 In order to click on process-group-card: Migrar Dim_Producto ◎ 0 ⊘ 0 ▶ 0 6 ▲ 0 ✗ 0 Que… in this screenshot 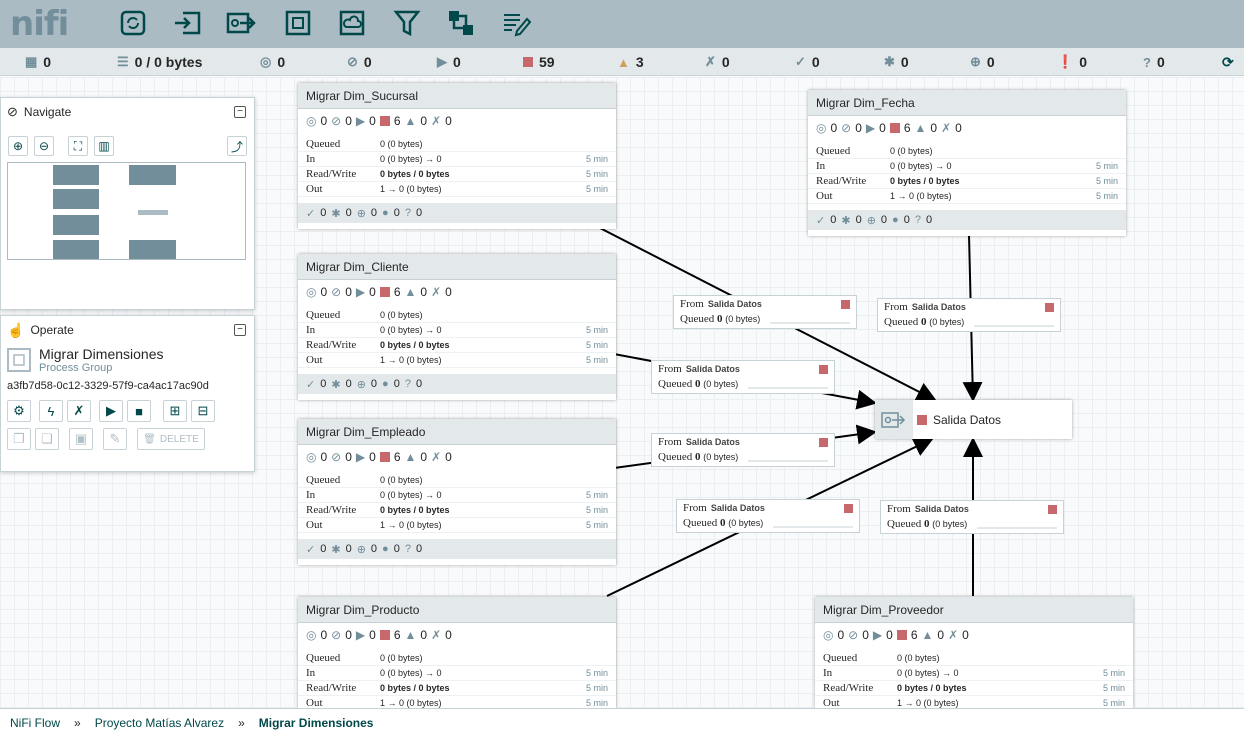, I will do `click(457, 652)`.